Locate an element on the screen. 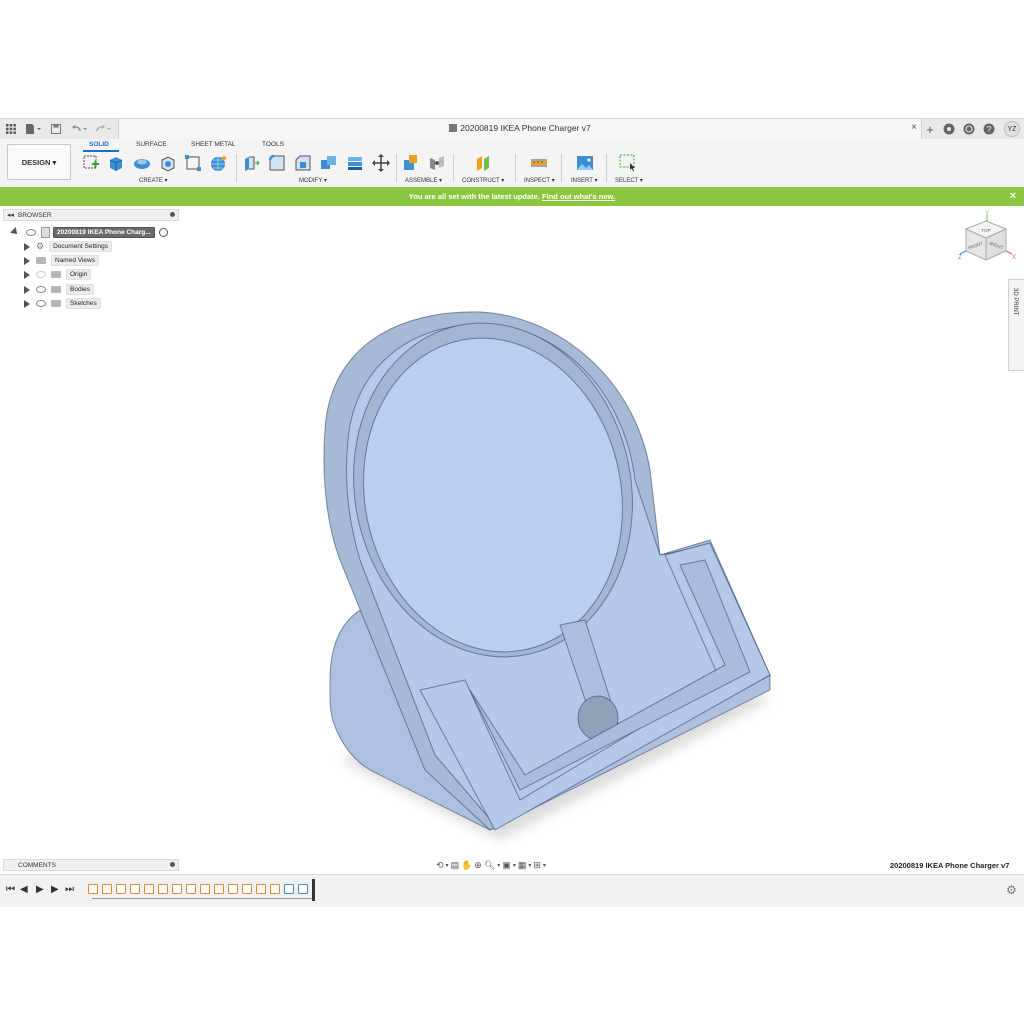 This screenshot has width=1024, height=1024. cube-face-top: TOP is located at coordinates (985, 230).